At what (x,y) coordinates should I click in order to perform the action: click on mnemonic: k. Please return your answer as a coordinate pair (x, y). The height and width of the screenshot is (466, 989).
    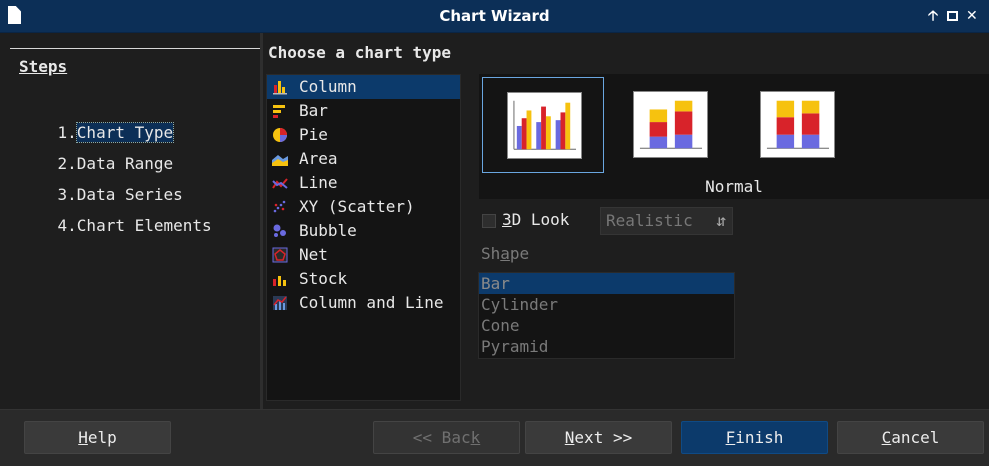
    Looking at the image, I should click on (475, 437).